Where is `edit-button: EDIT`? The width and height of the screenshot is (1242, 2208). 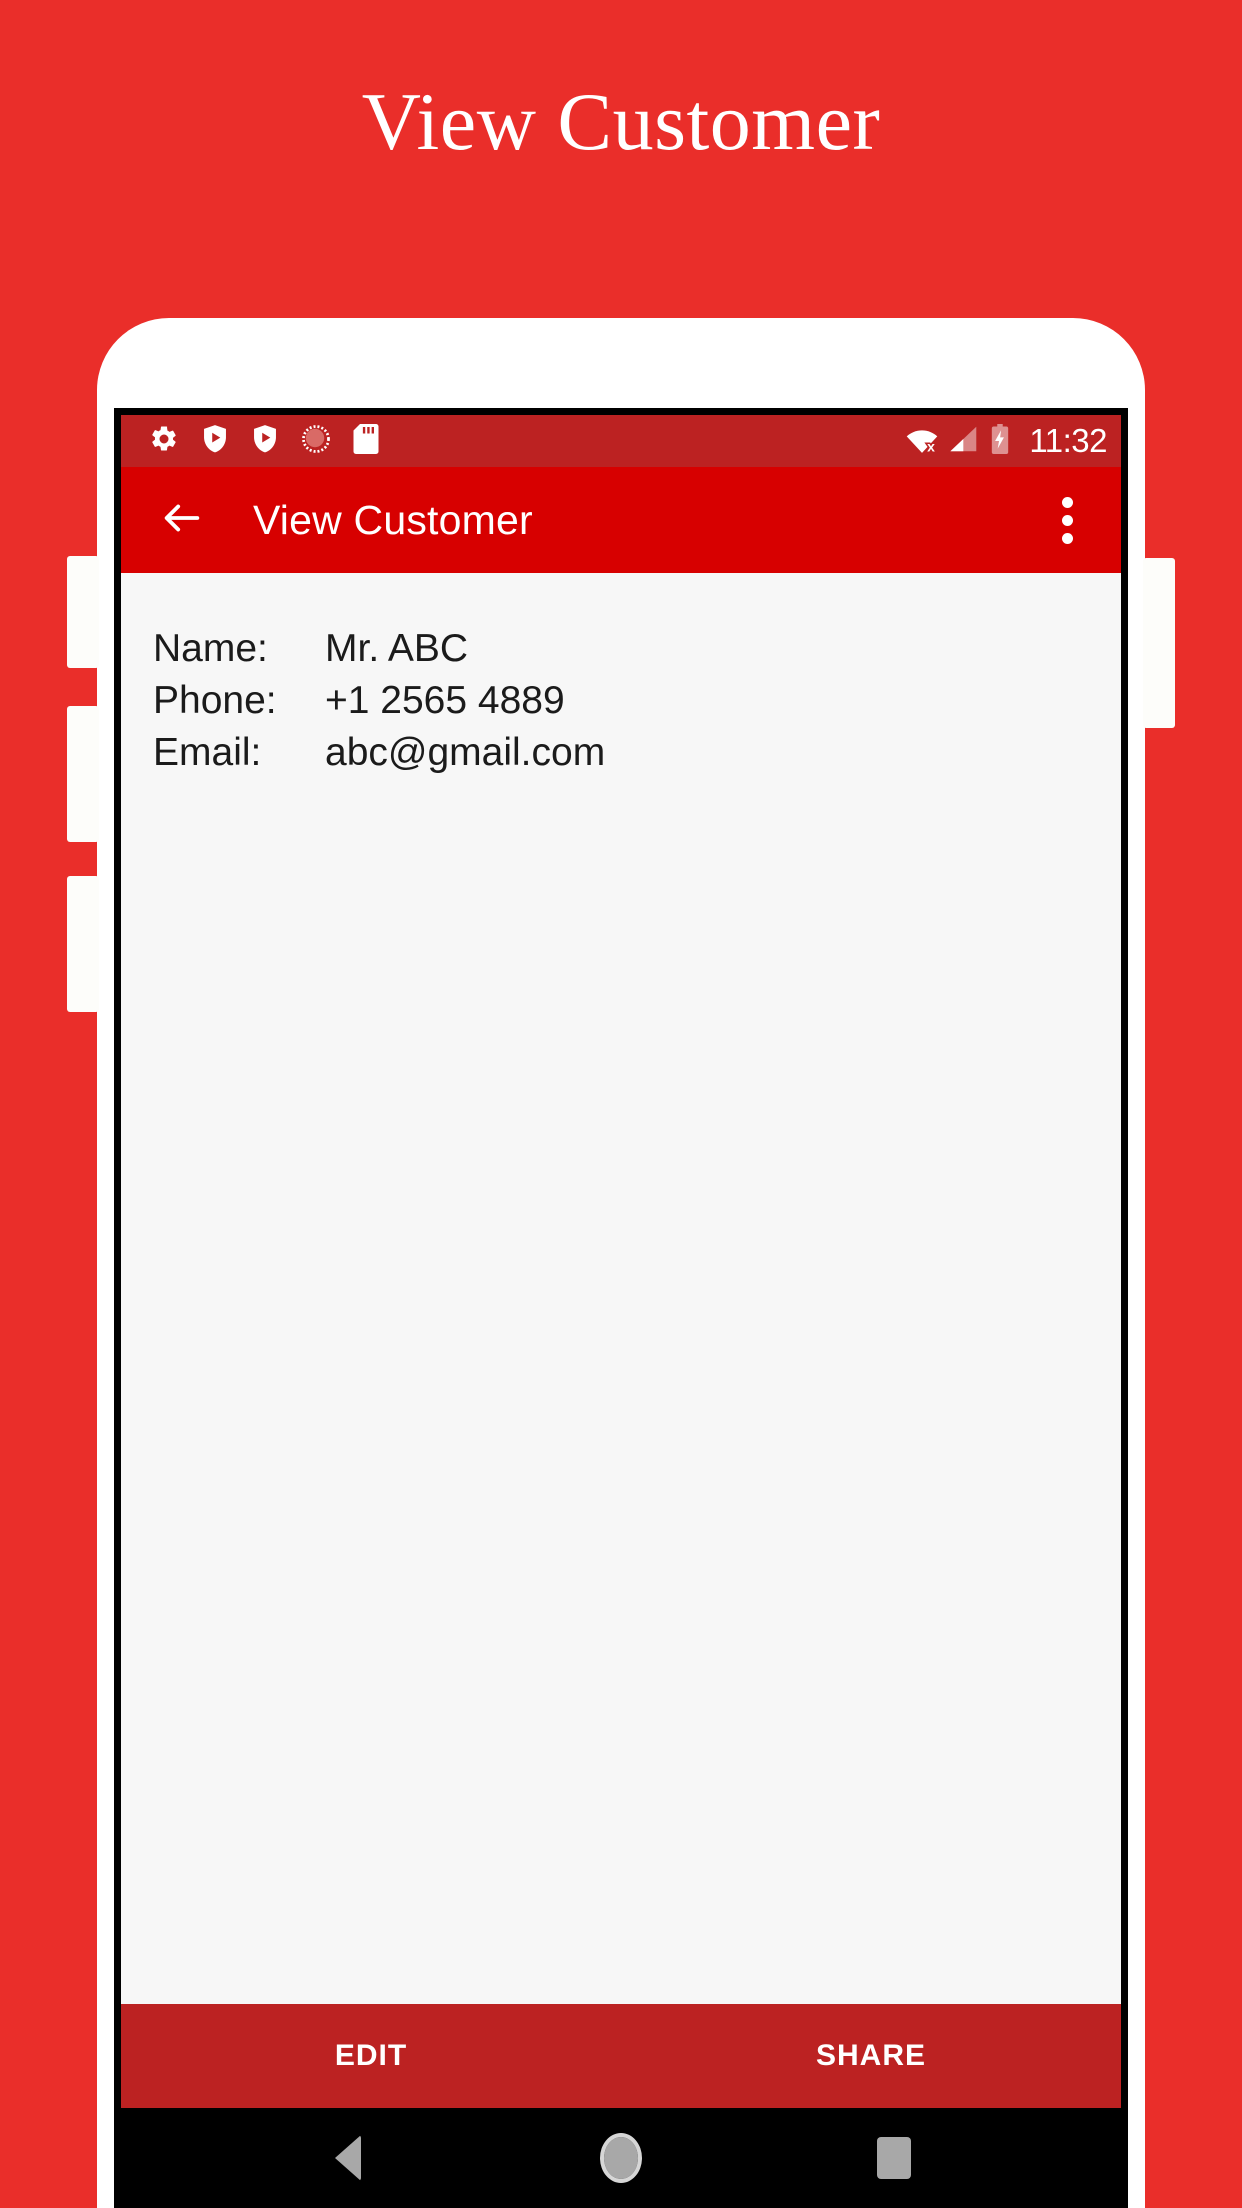 edit-button: EDIT is located at coordinates (371, 2056).